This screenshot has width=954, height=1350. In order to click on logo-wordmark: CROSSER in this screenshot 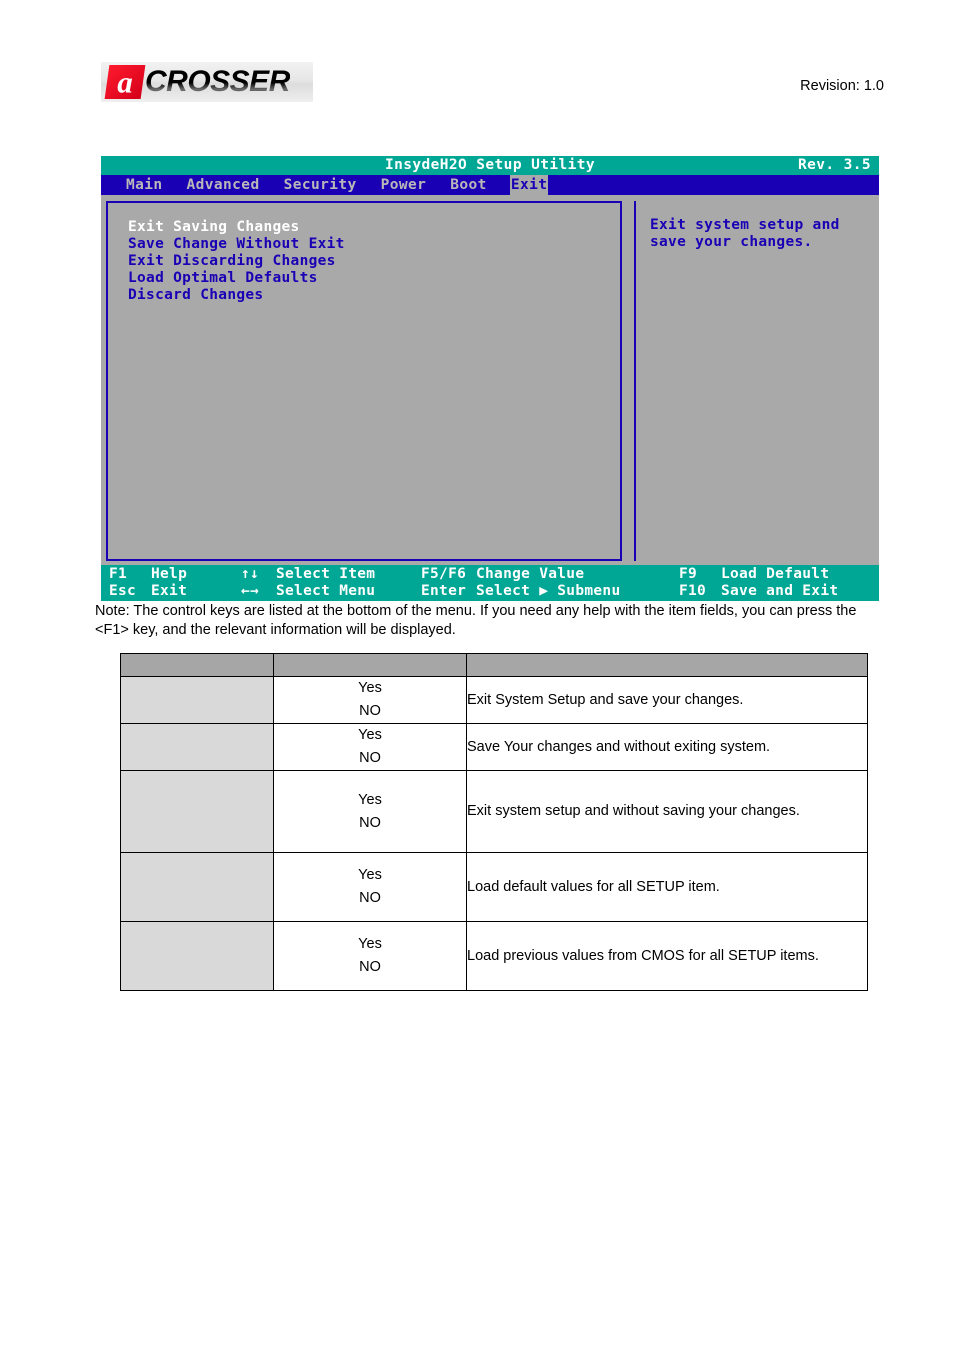, I will do `click(217, 81)`.